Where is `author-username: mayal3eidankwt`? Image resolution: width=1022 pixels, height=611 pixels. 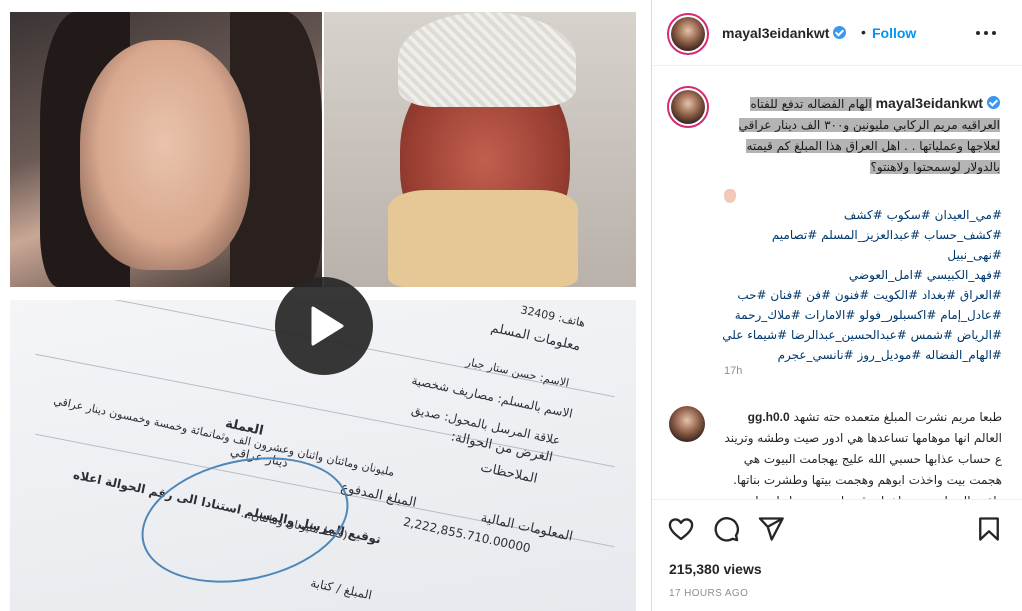 author-username: mayal3eidankwt is located at coordinates (784, 33).